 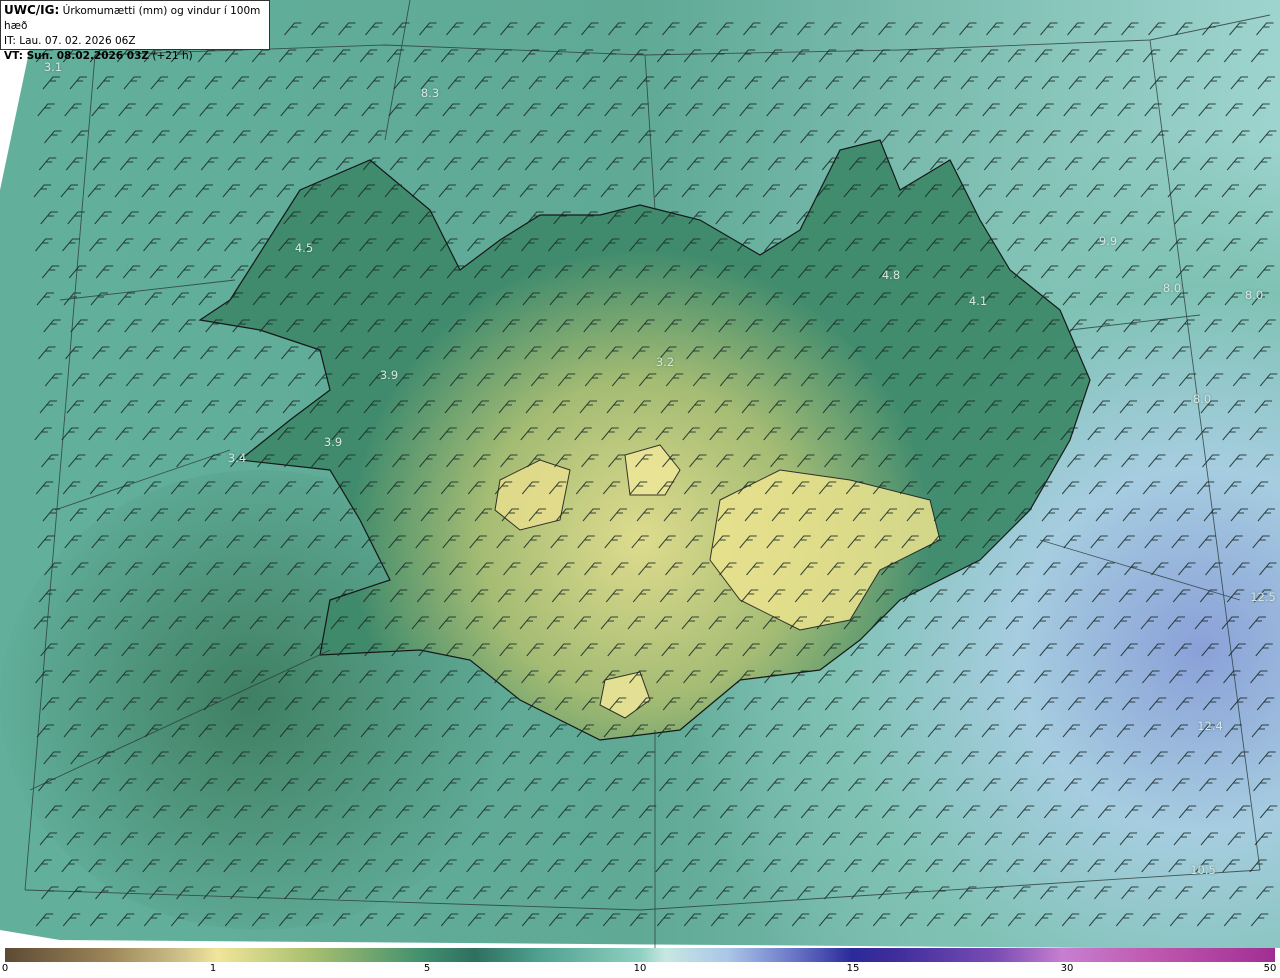 I want to click on valid-time: VT: Sun. 08.02.2026 03Z, so click(x=77, y=56).